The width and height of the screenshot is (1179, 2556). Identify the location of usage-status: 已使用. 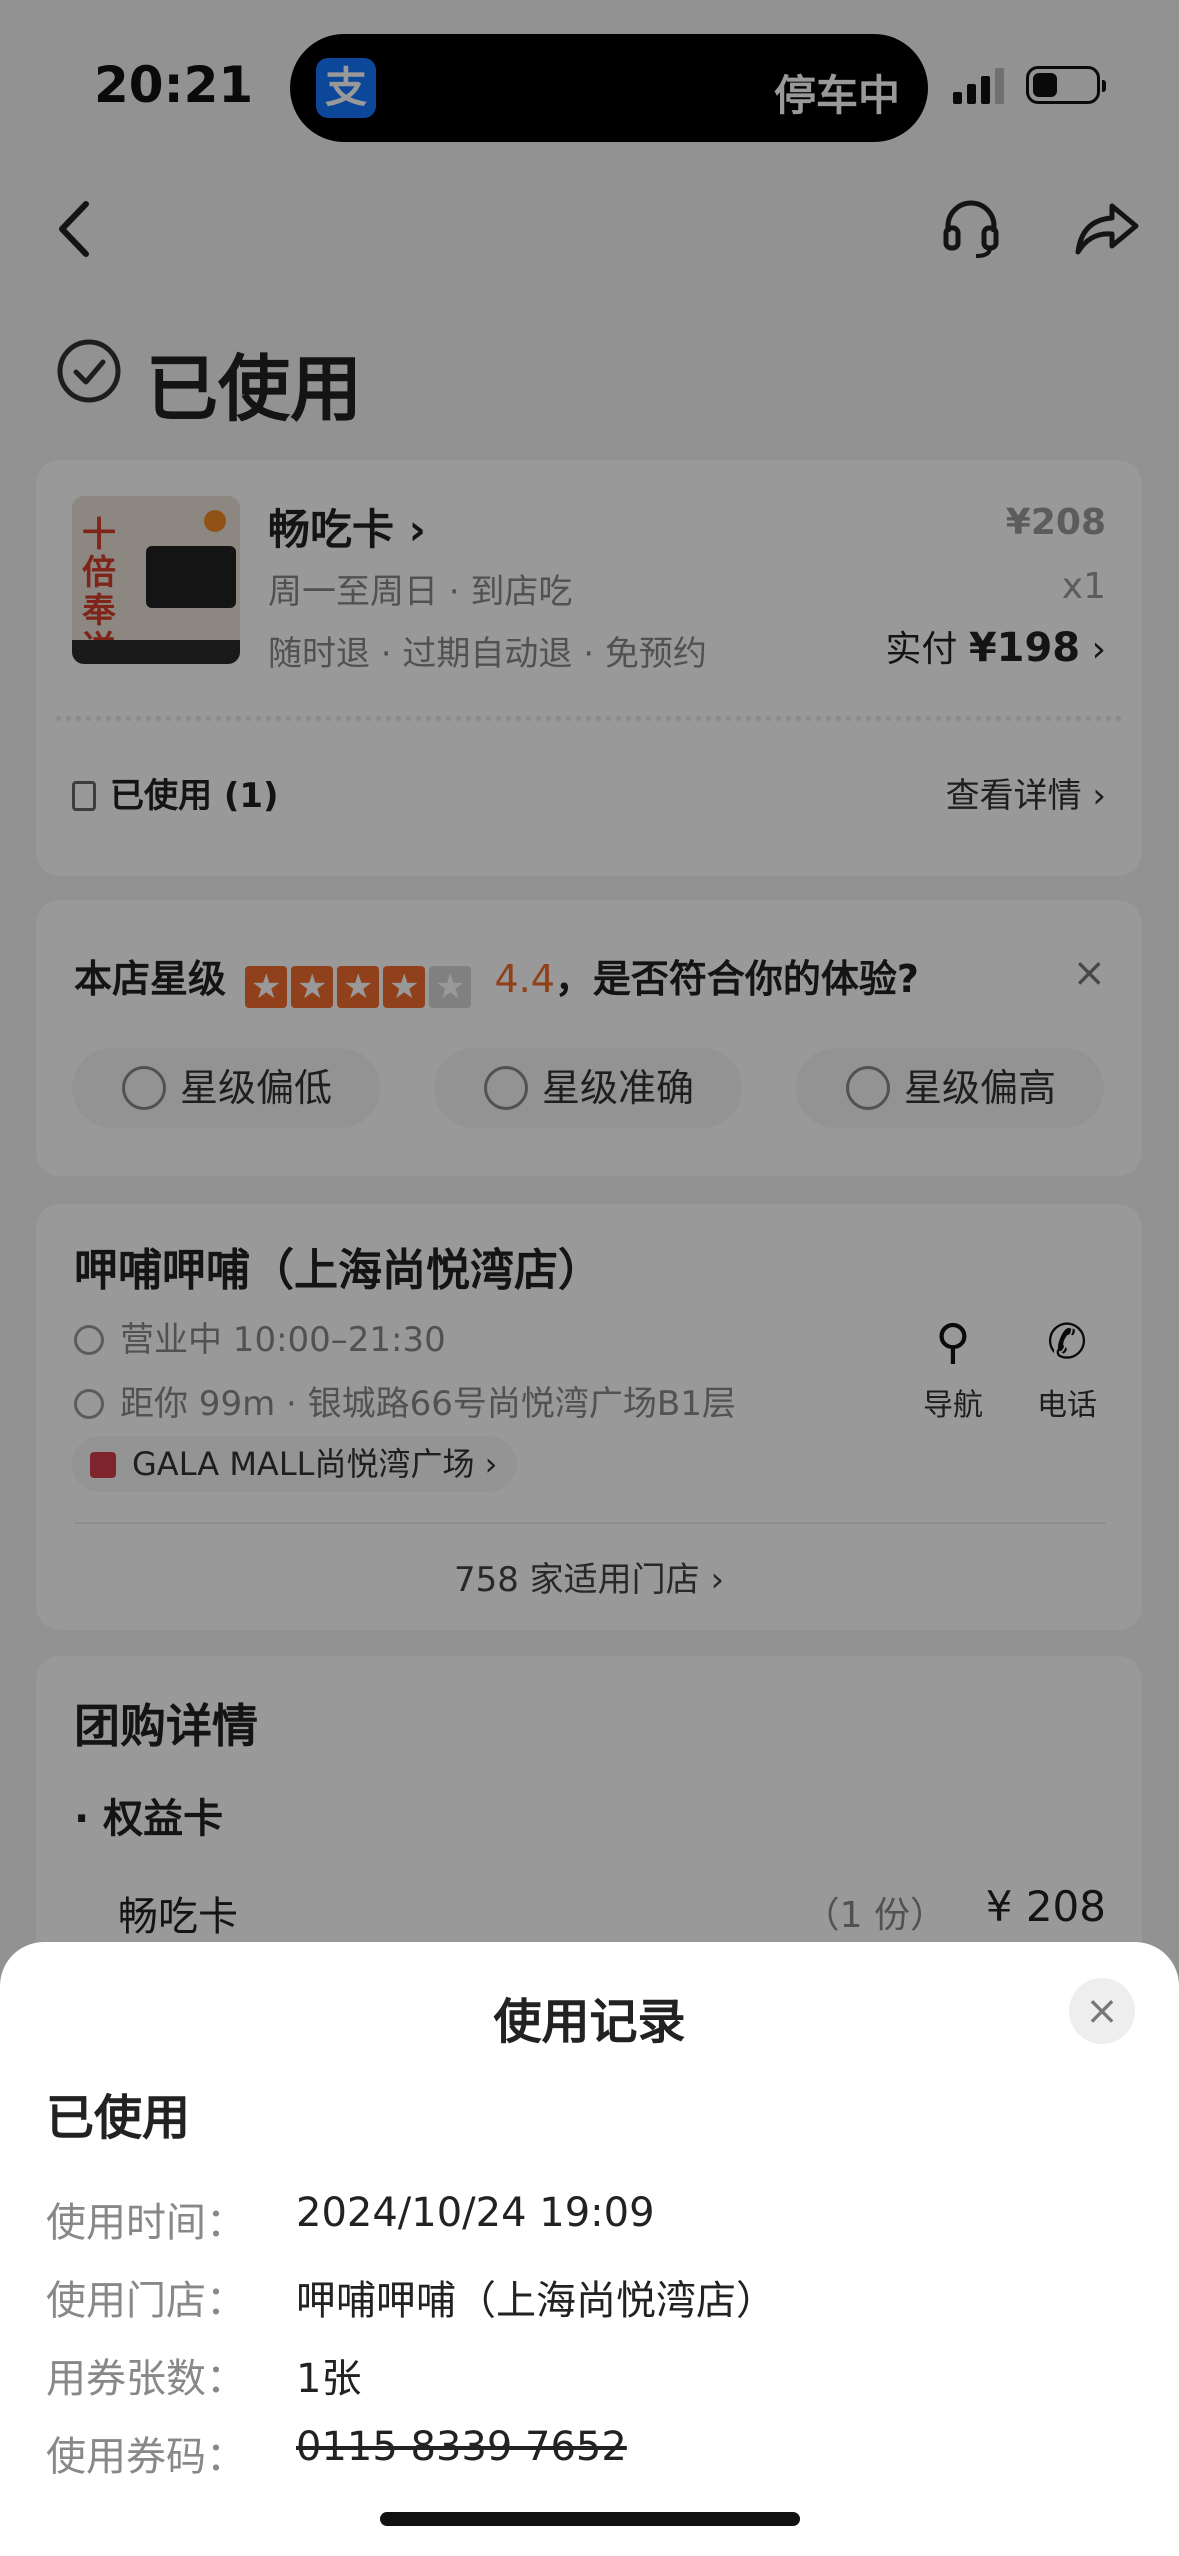
(118, 2118).